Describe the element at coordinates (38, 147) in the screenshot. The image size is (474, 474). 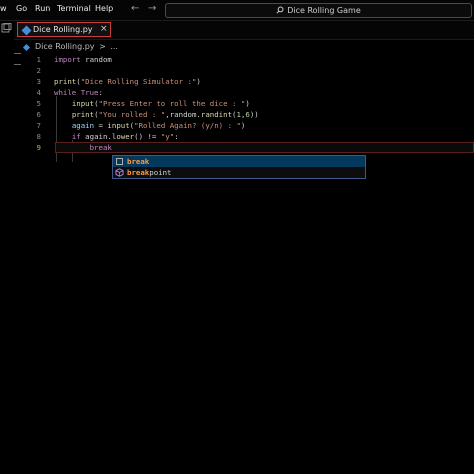
I see `line-number: 9` at that location.